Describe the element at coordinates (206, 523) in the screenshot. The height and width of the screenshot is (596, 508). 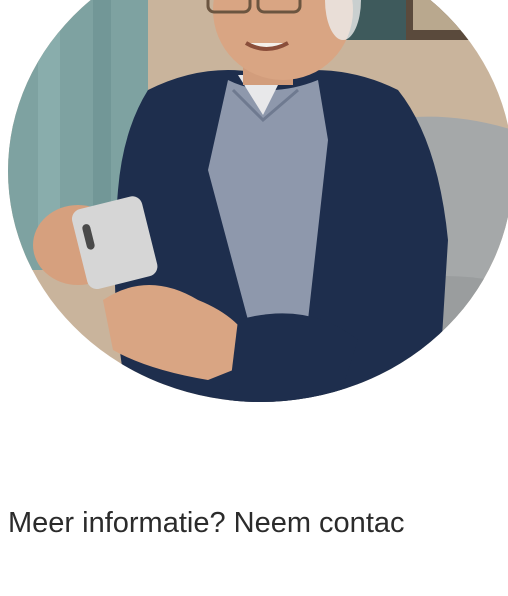
I see `contact-cta-text: Meer informatie? Neem contac` at that location.